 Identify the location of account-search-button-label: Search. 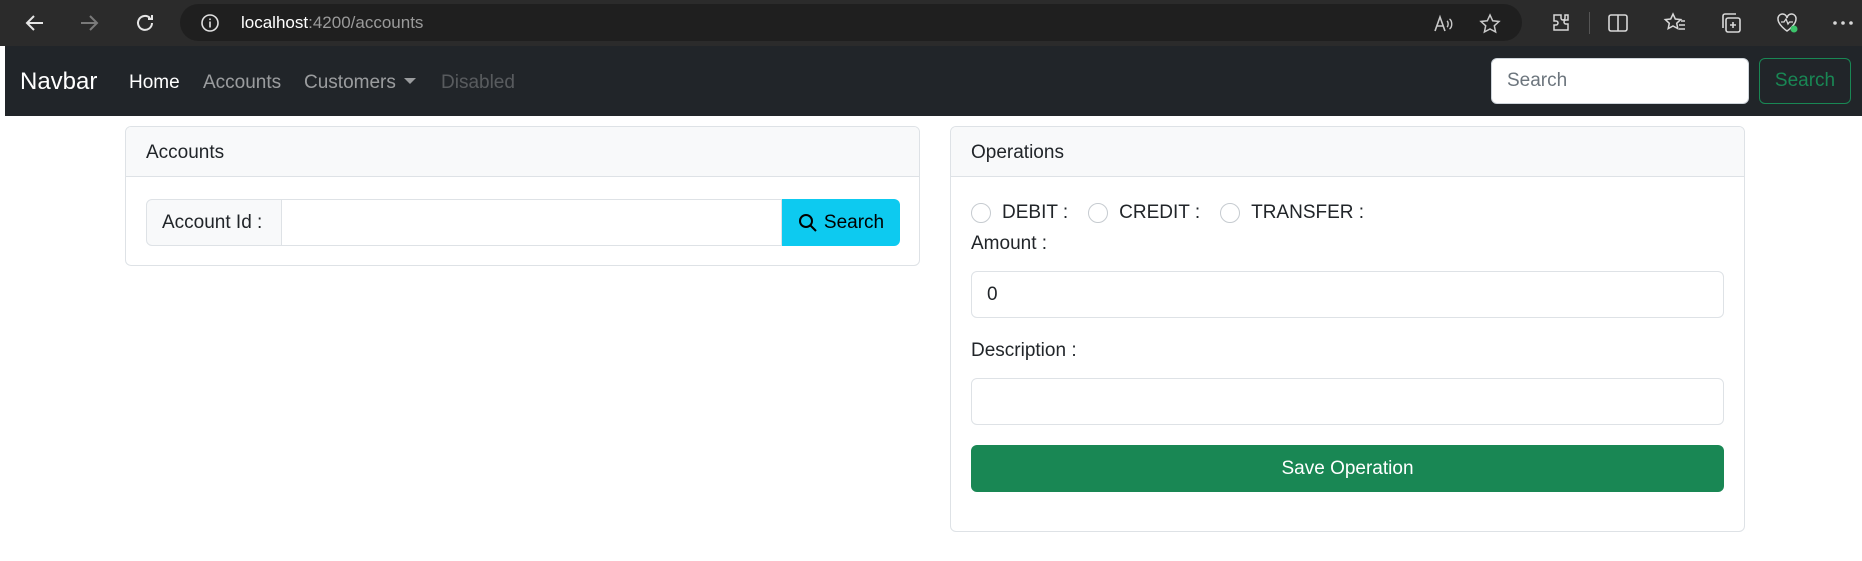
(854, 222).